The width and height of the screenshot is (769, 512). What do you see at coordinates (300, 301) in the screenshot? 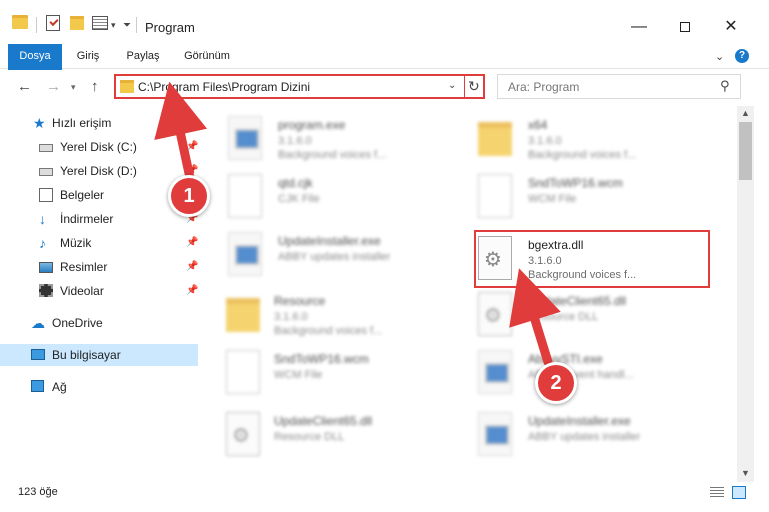
I see `file-name: Resource` at bounding box center [300, 301].